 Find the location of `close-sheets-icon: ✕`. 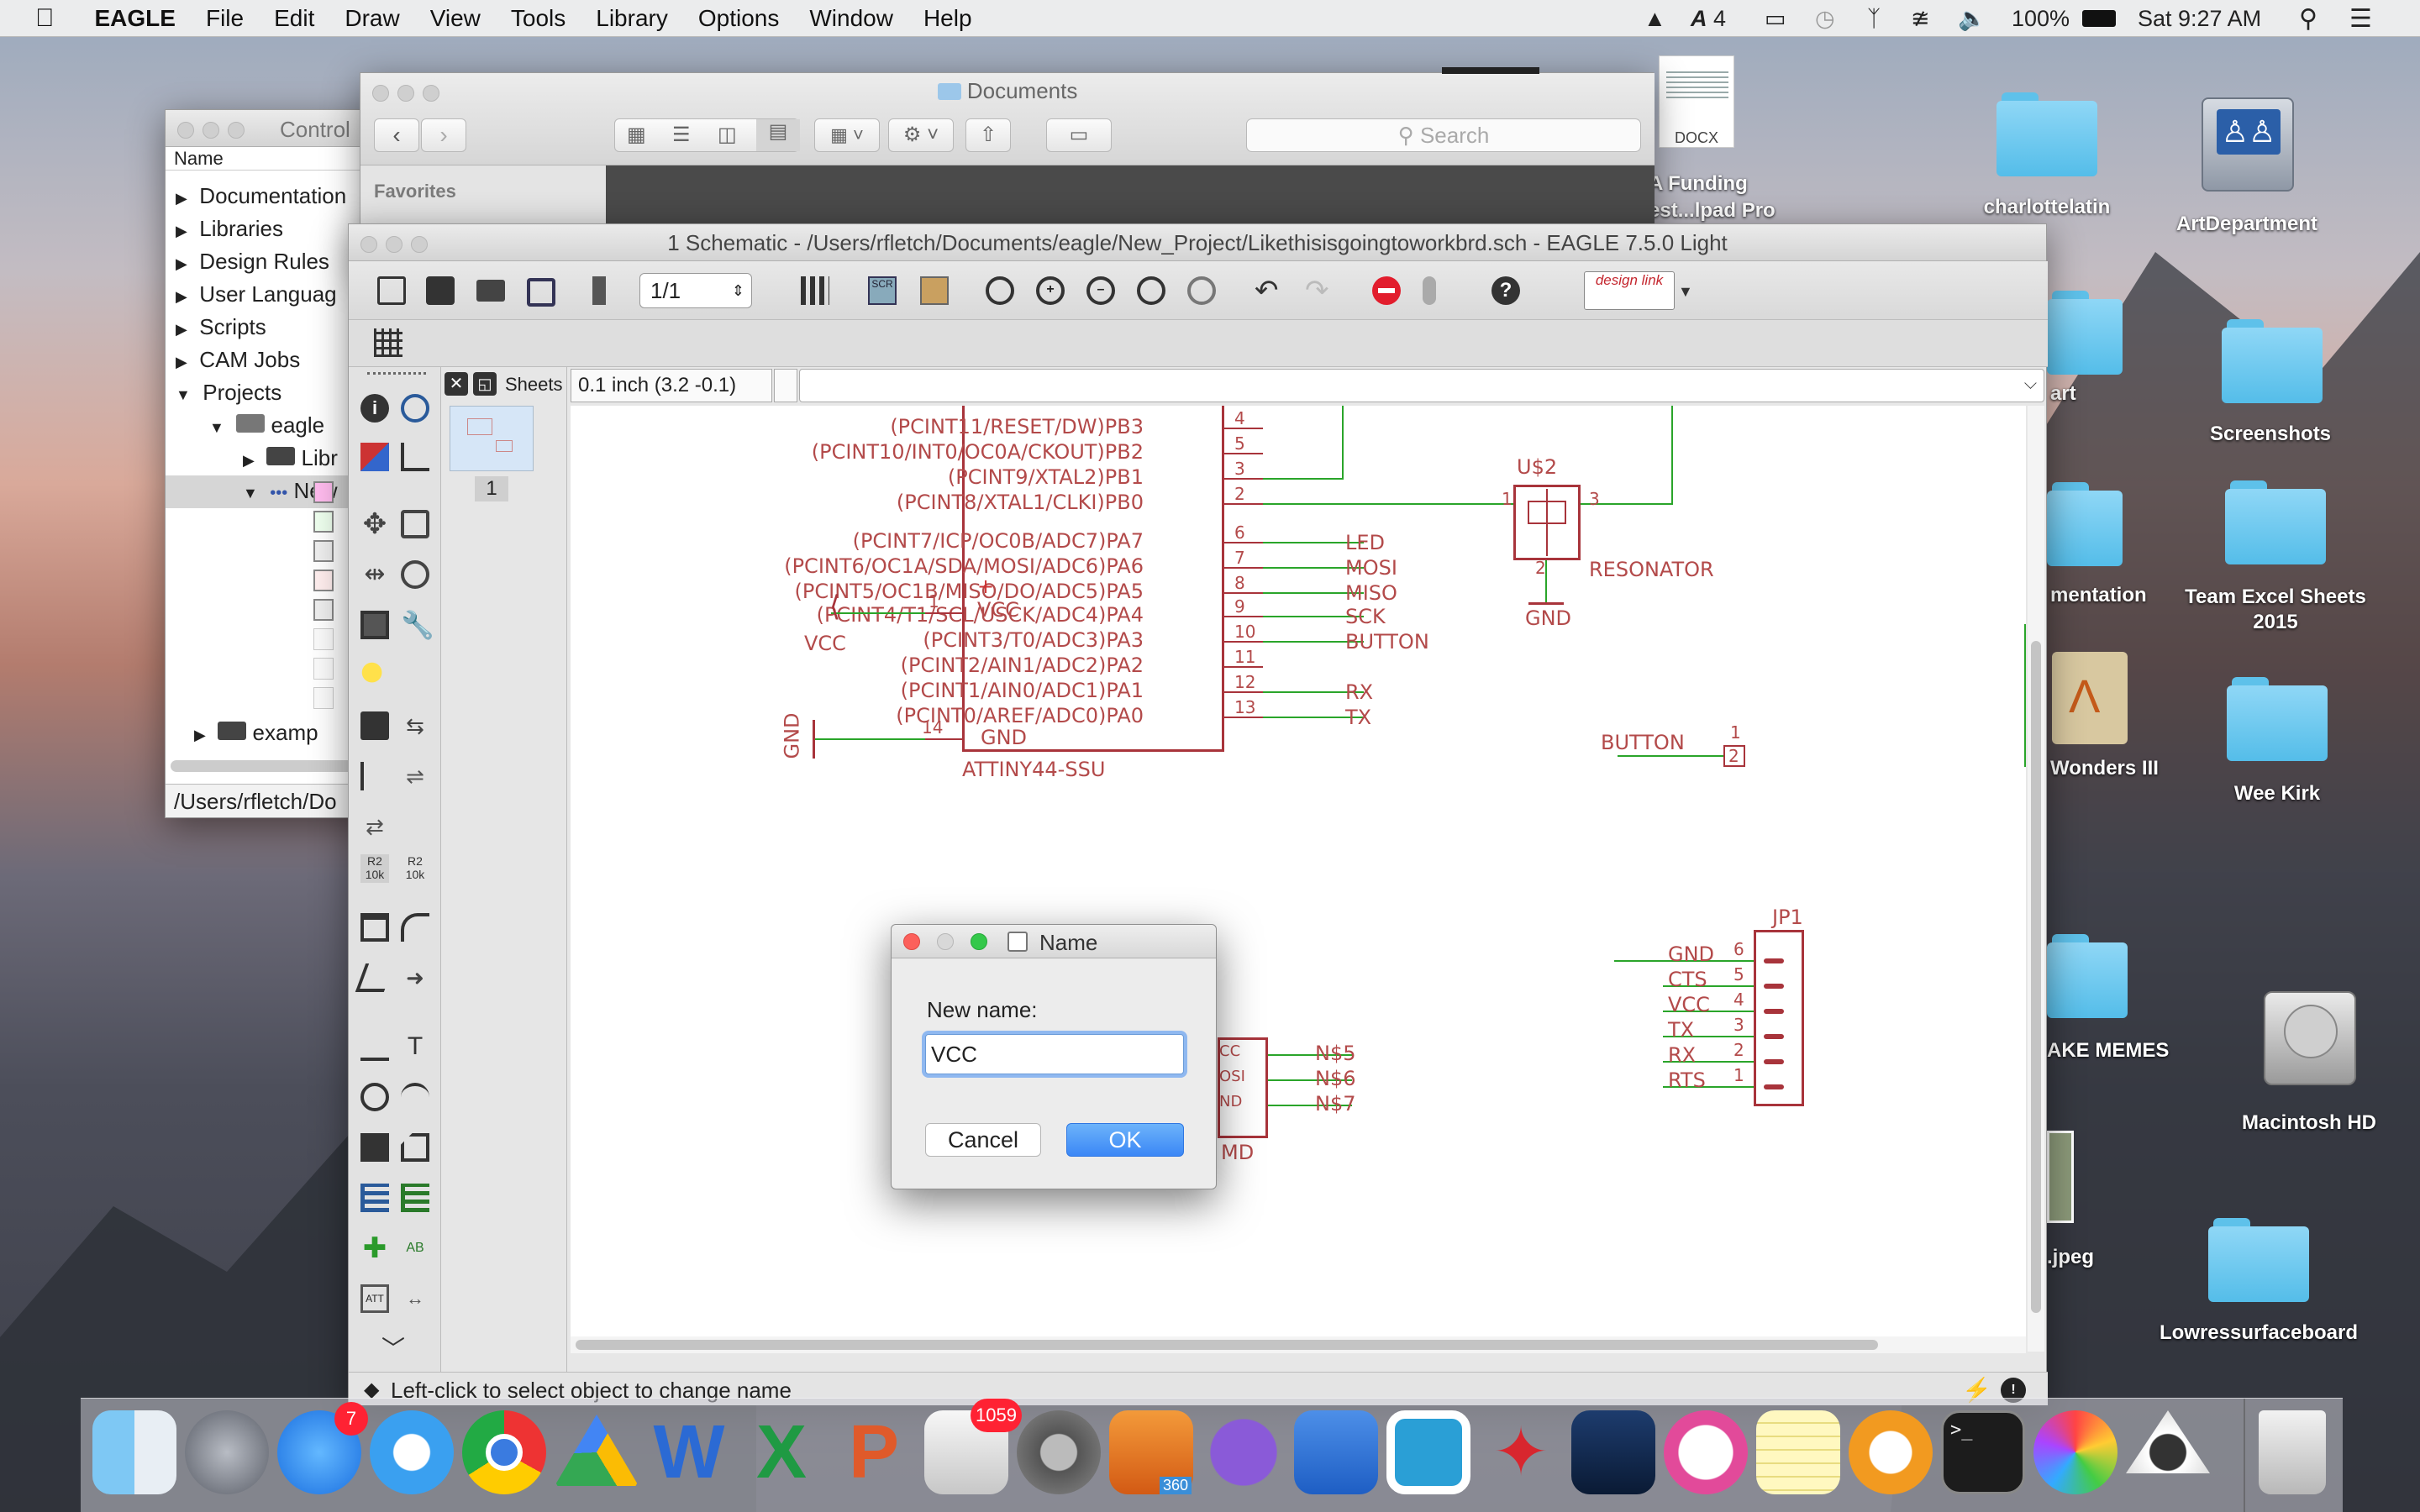

close-sheets-icon: ✕ is located at coordinates (456, 384).